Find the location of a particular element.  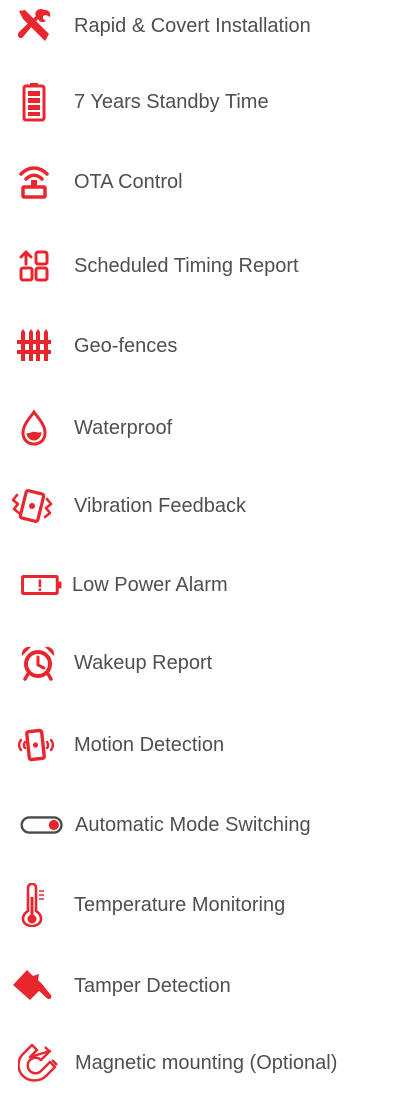

low-battery-alert-icon is located at coordinates (42, 585).